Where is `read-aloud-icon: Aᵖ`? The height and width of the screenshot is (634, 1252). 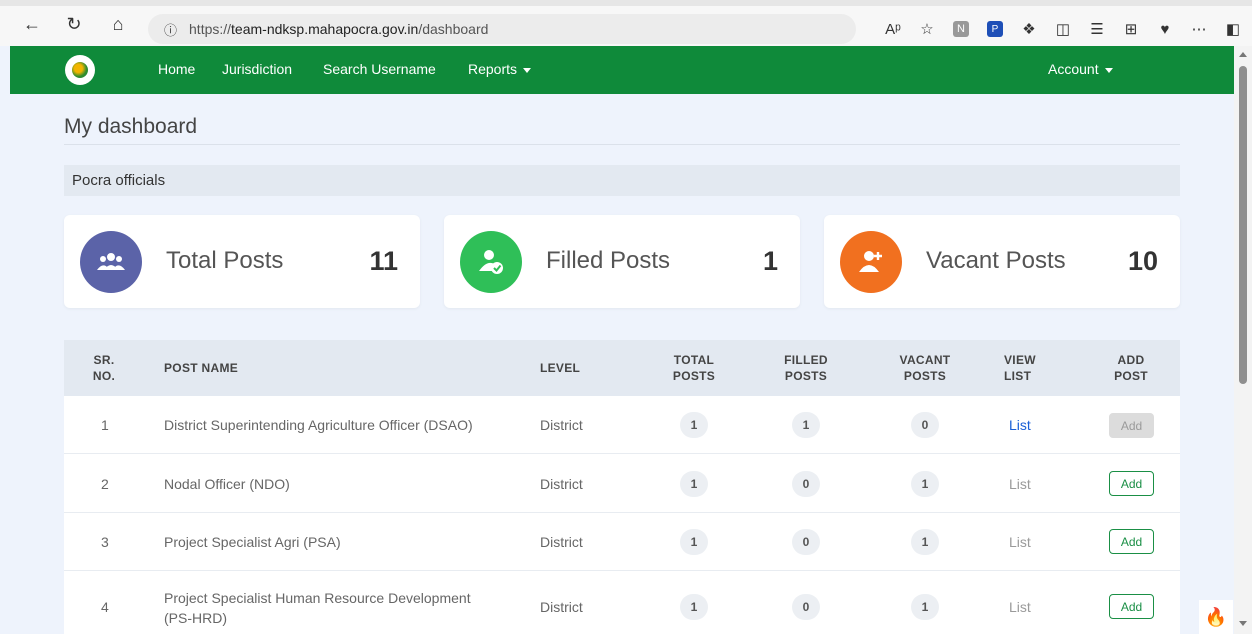 read-aloud-icon: Aᵖ is located at coordinates (893, 29).